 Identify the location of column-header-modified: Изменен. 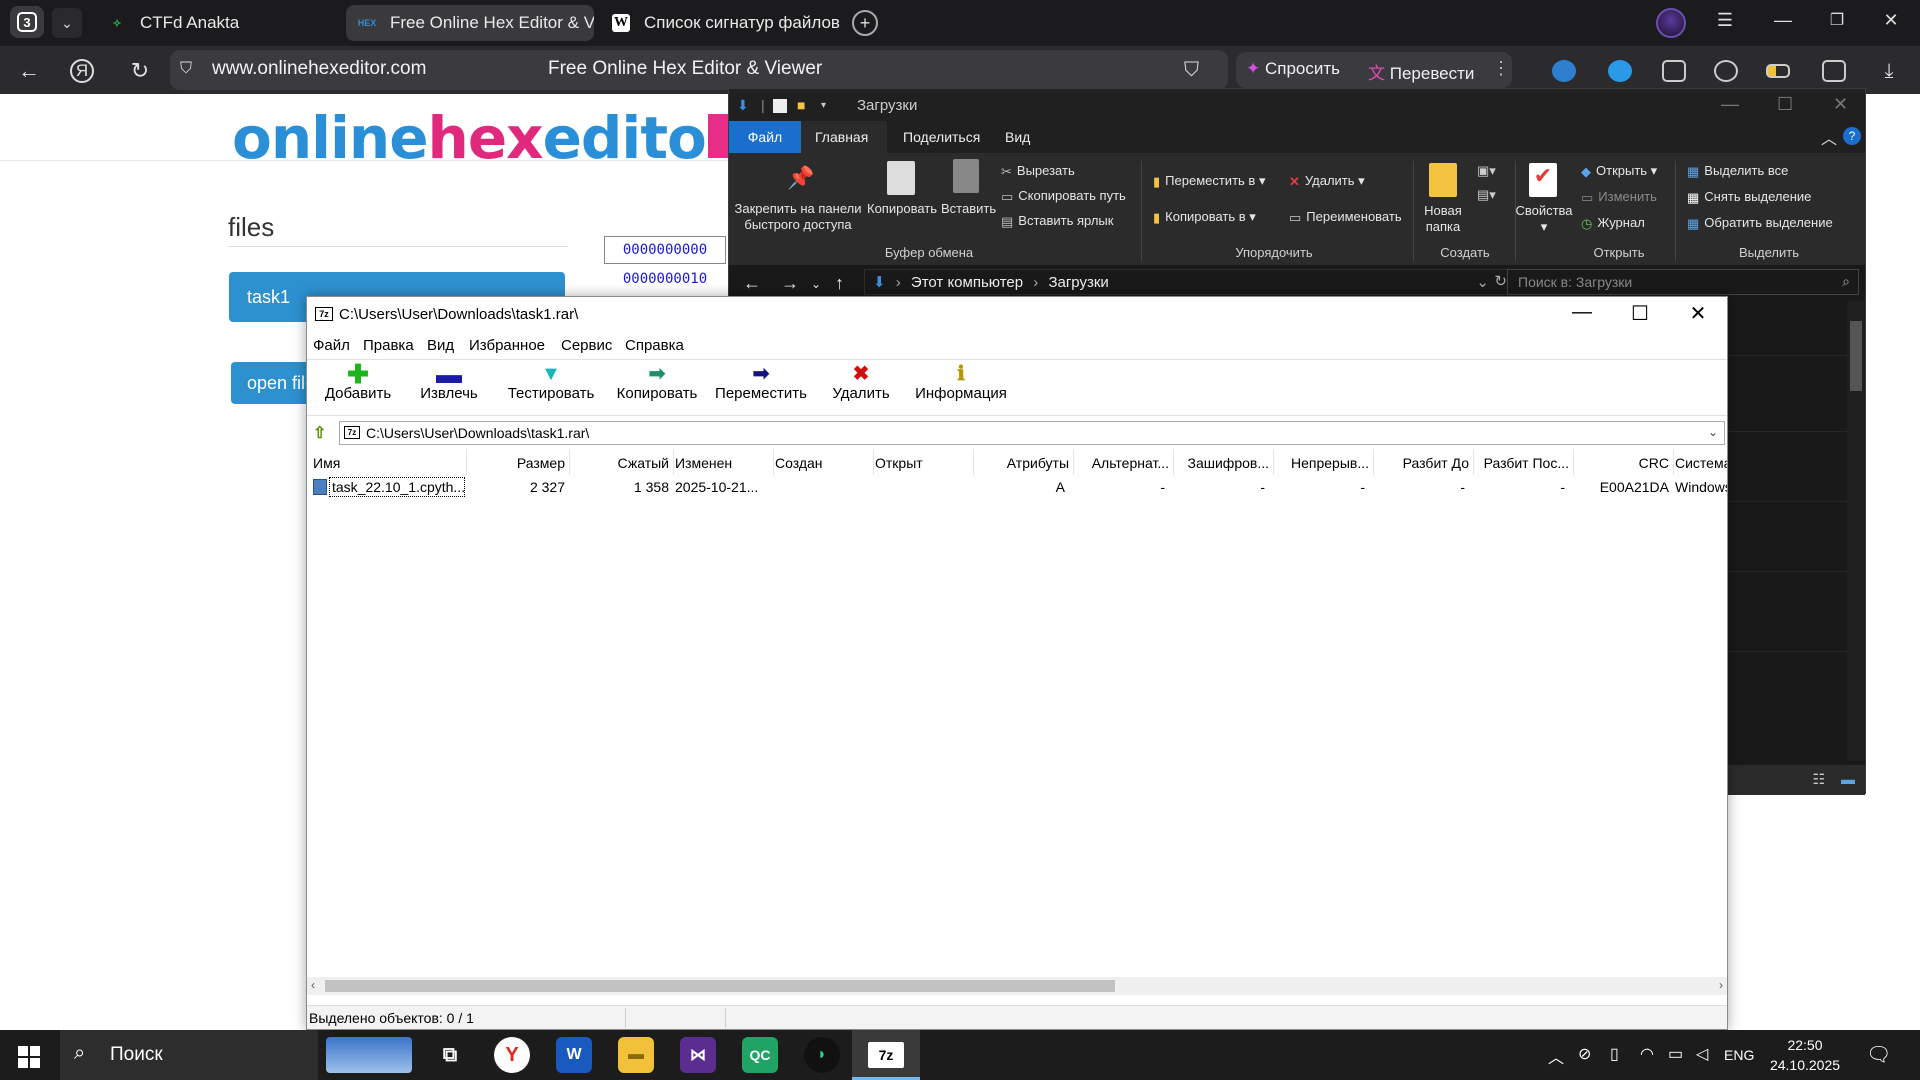
(723, 463).